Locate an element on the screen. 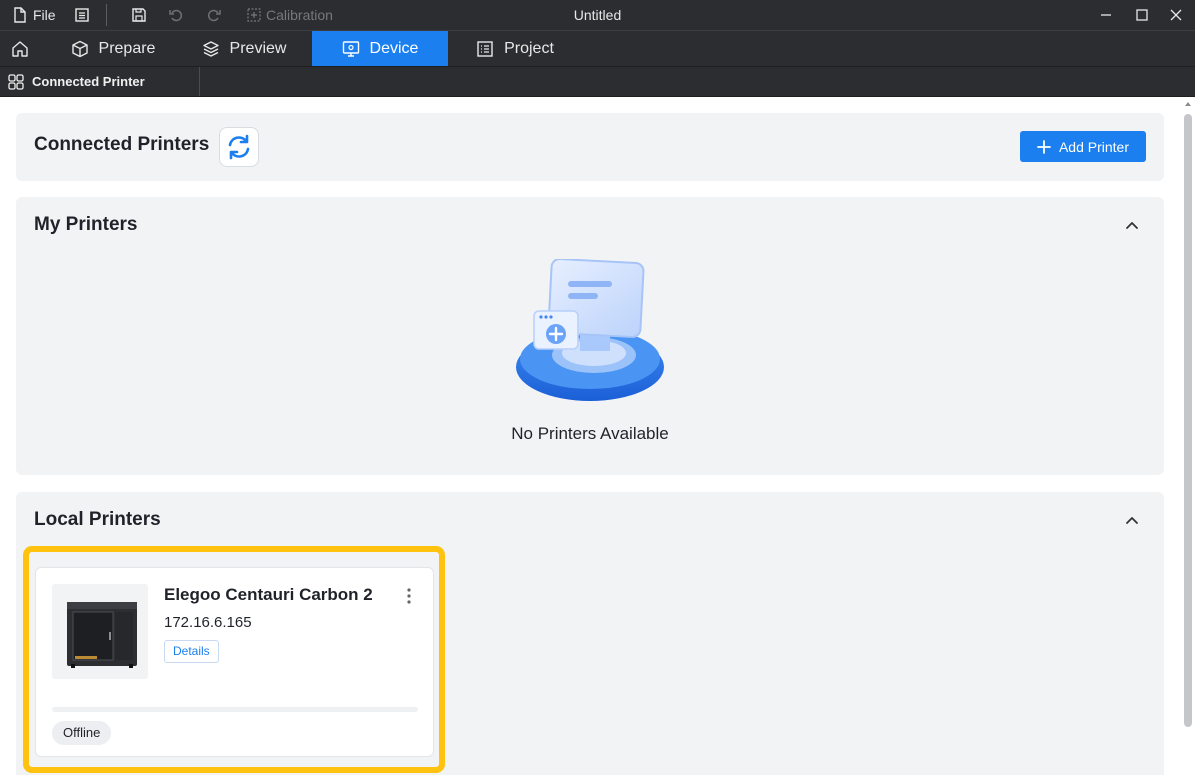 This screenshot has height=775, width=1195. printer-image is located at coordinates (102, 634).